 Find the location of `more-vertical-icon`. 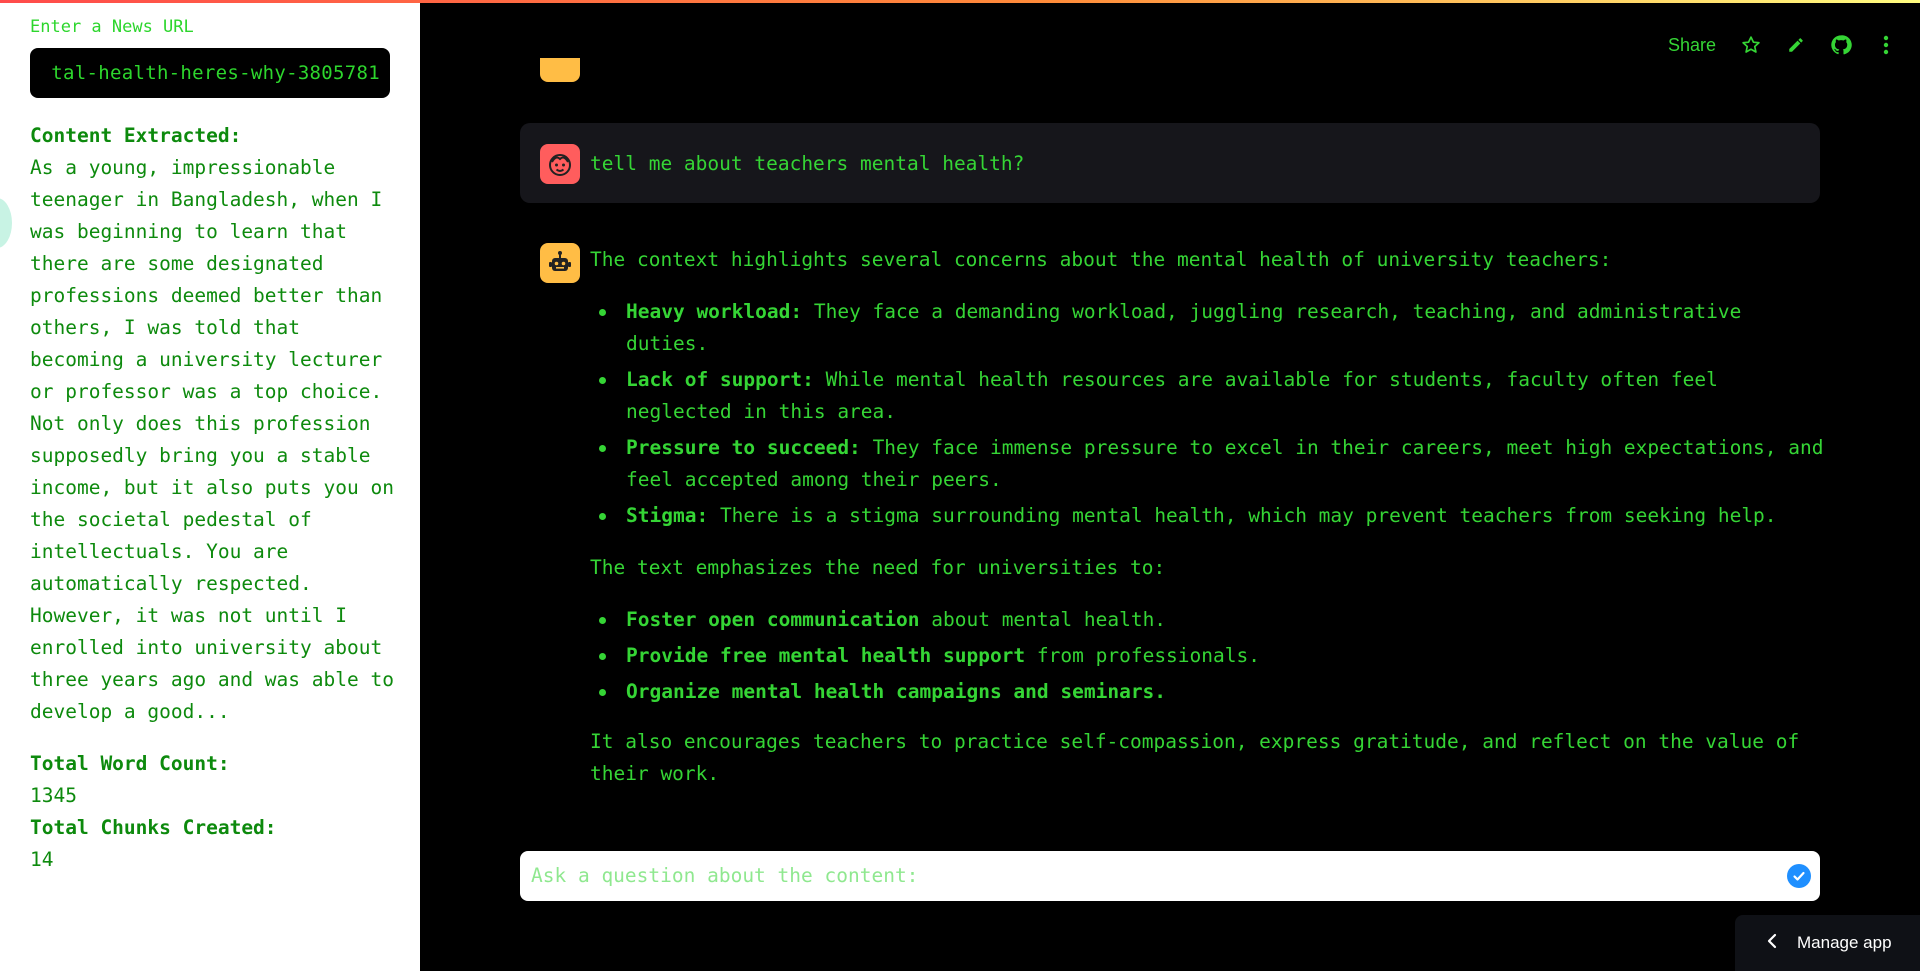

more-vertical-icon is located at coordinates (1886, 45).